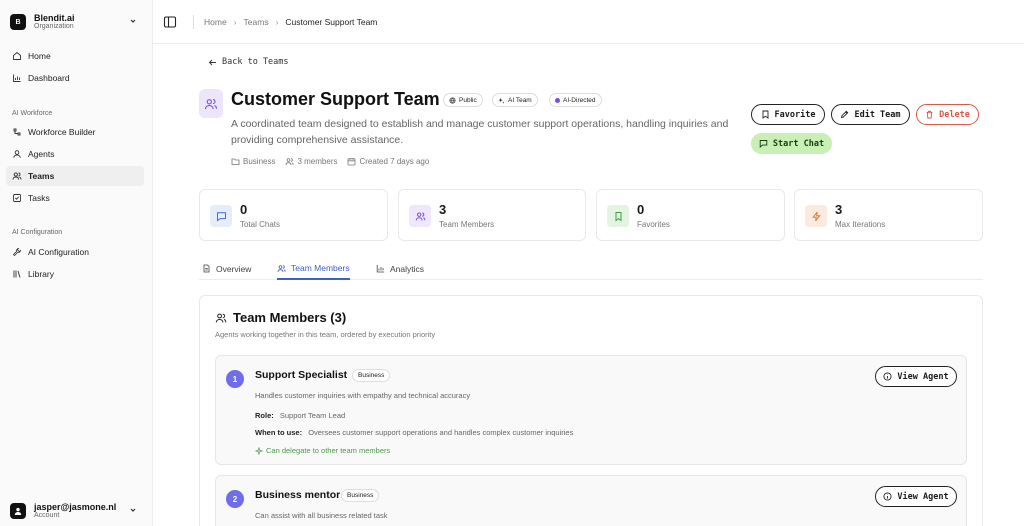 The width and height of the screenshot is (1024, 526). I want to click on calendar-icon, so click(352, 162).